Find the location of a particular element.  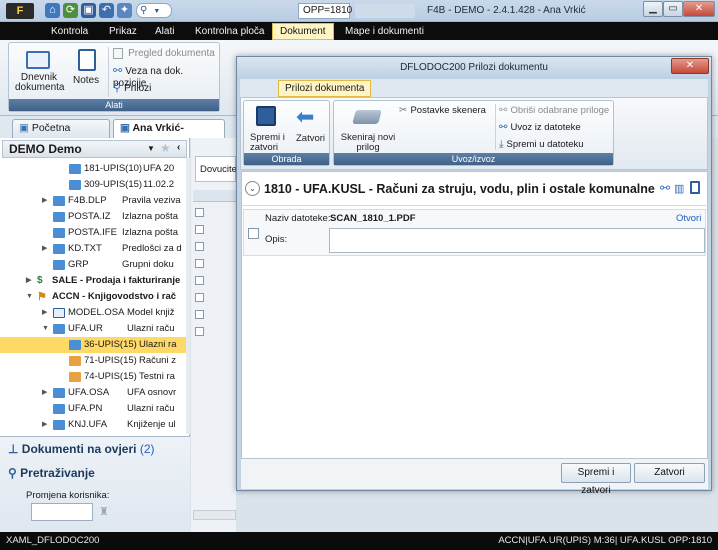

menu-dokument: Dokument is located at coordinates (303, 31).